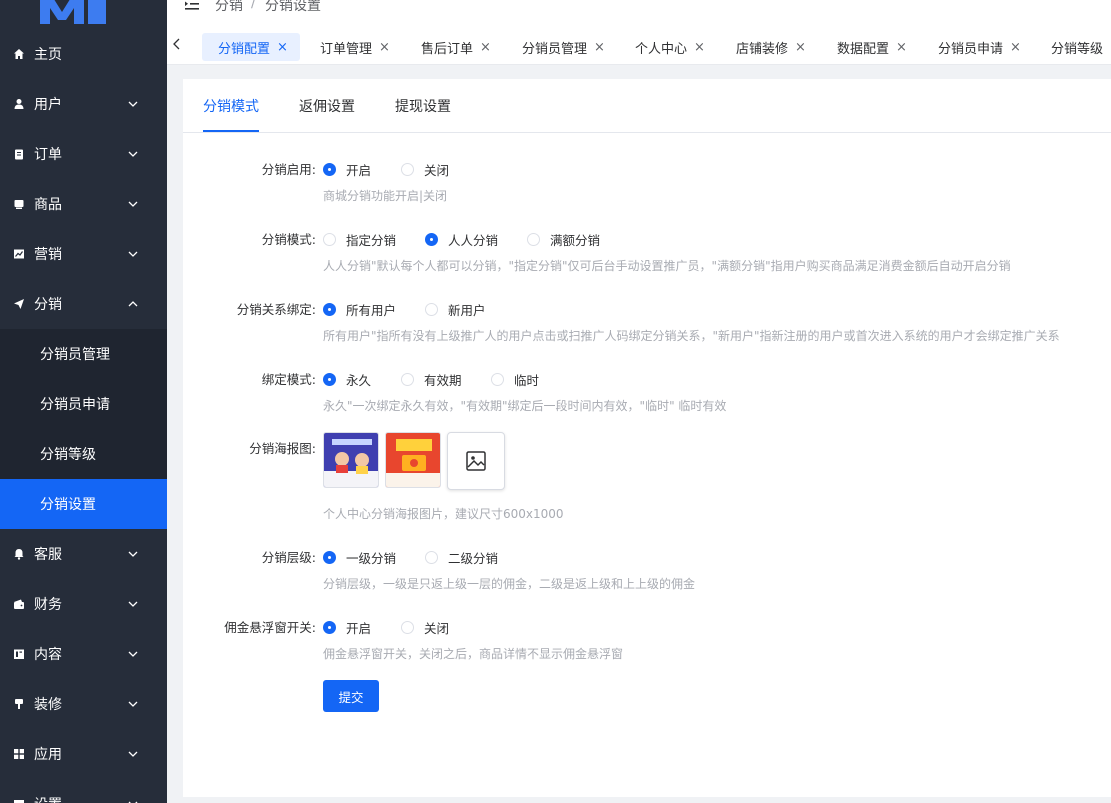  I want to click on tab-distribution-level: 分销等级×, so click(1081, 47).